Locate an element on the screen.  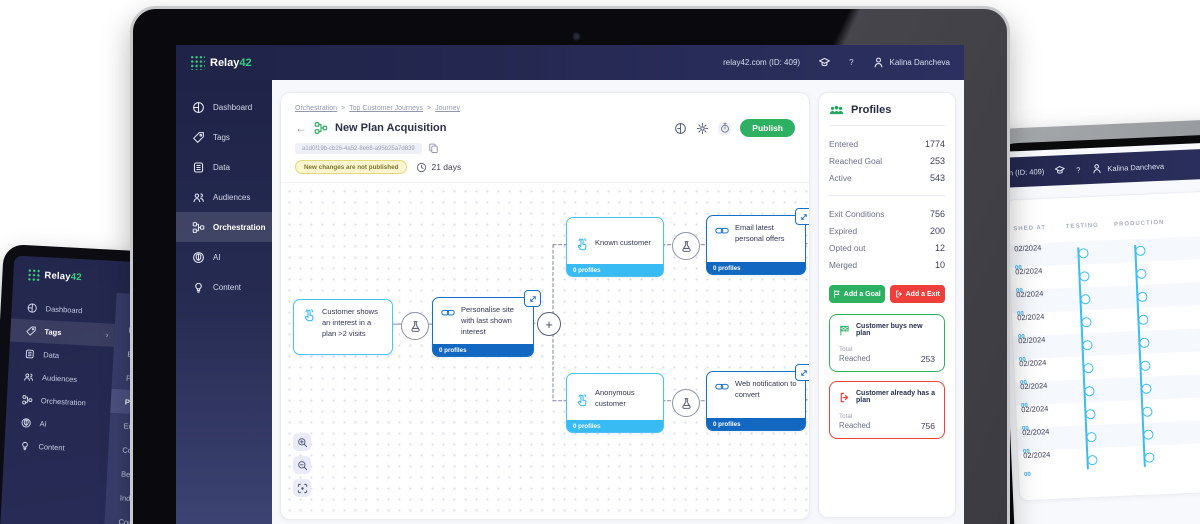
breadcrumb-journey: Journey is located at coordinates (447, 108).